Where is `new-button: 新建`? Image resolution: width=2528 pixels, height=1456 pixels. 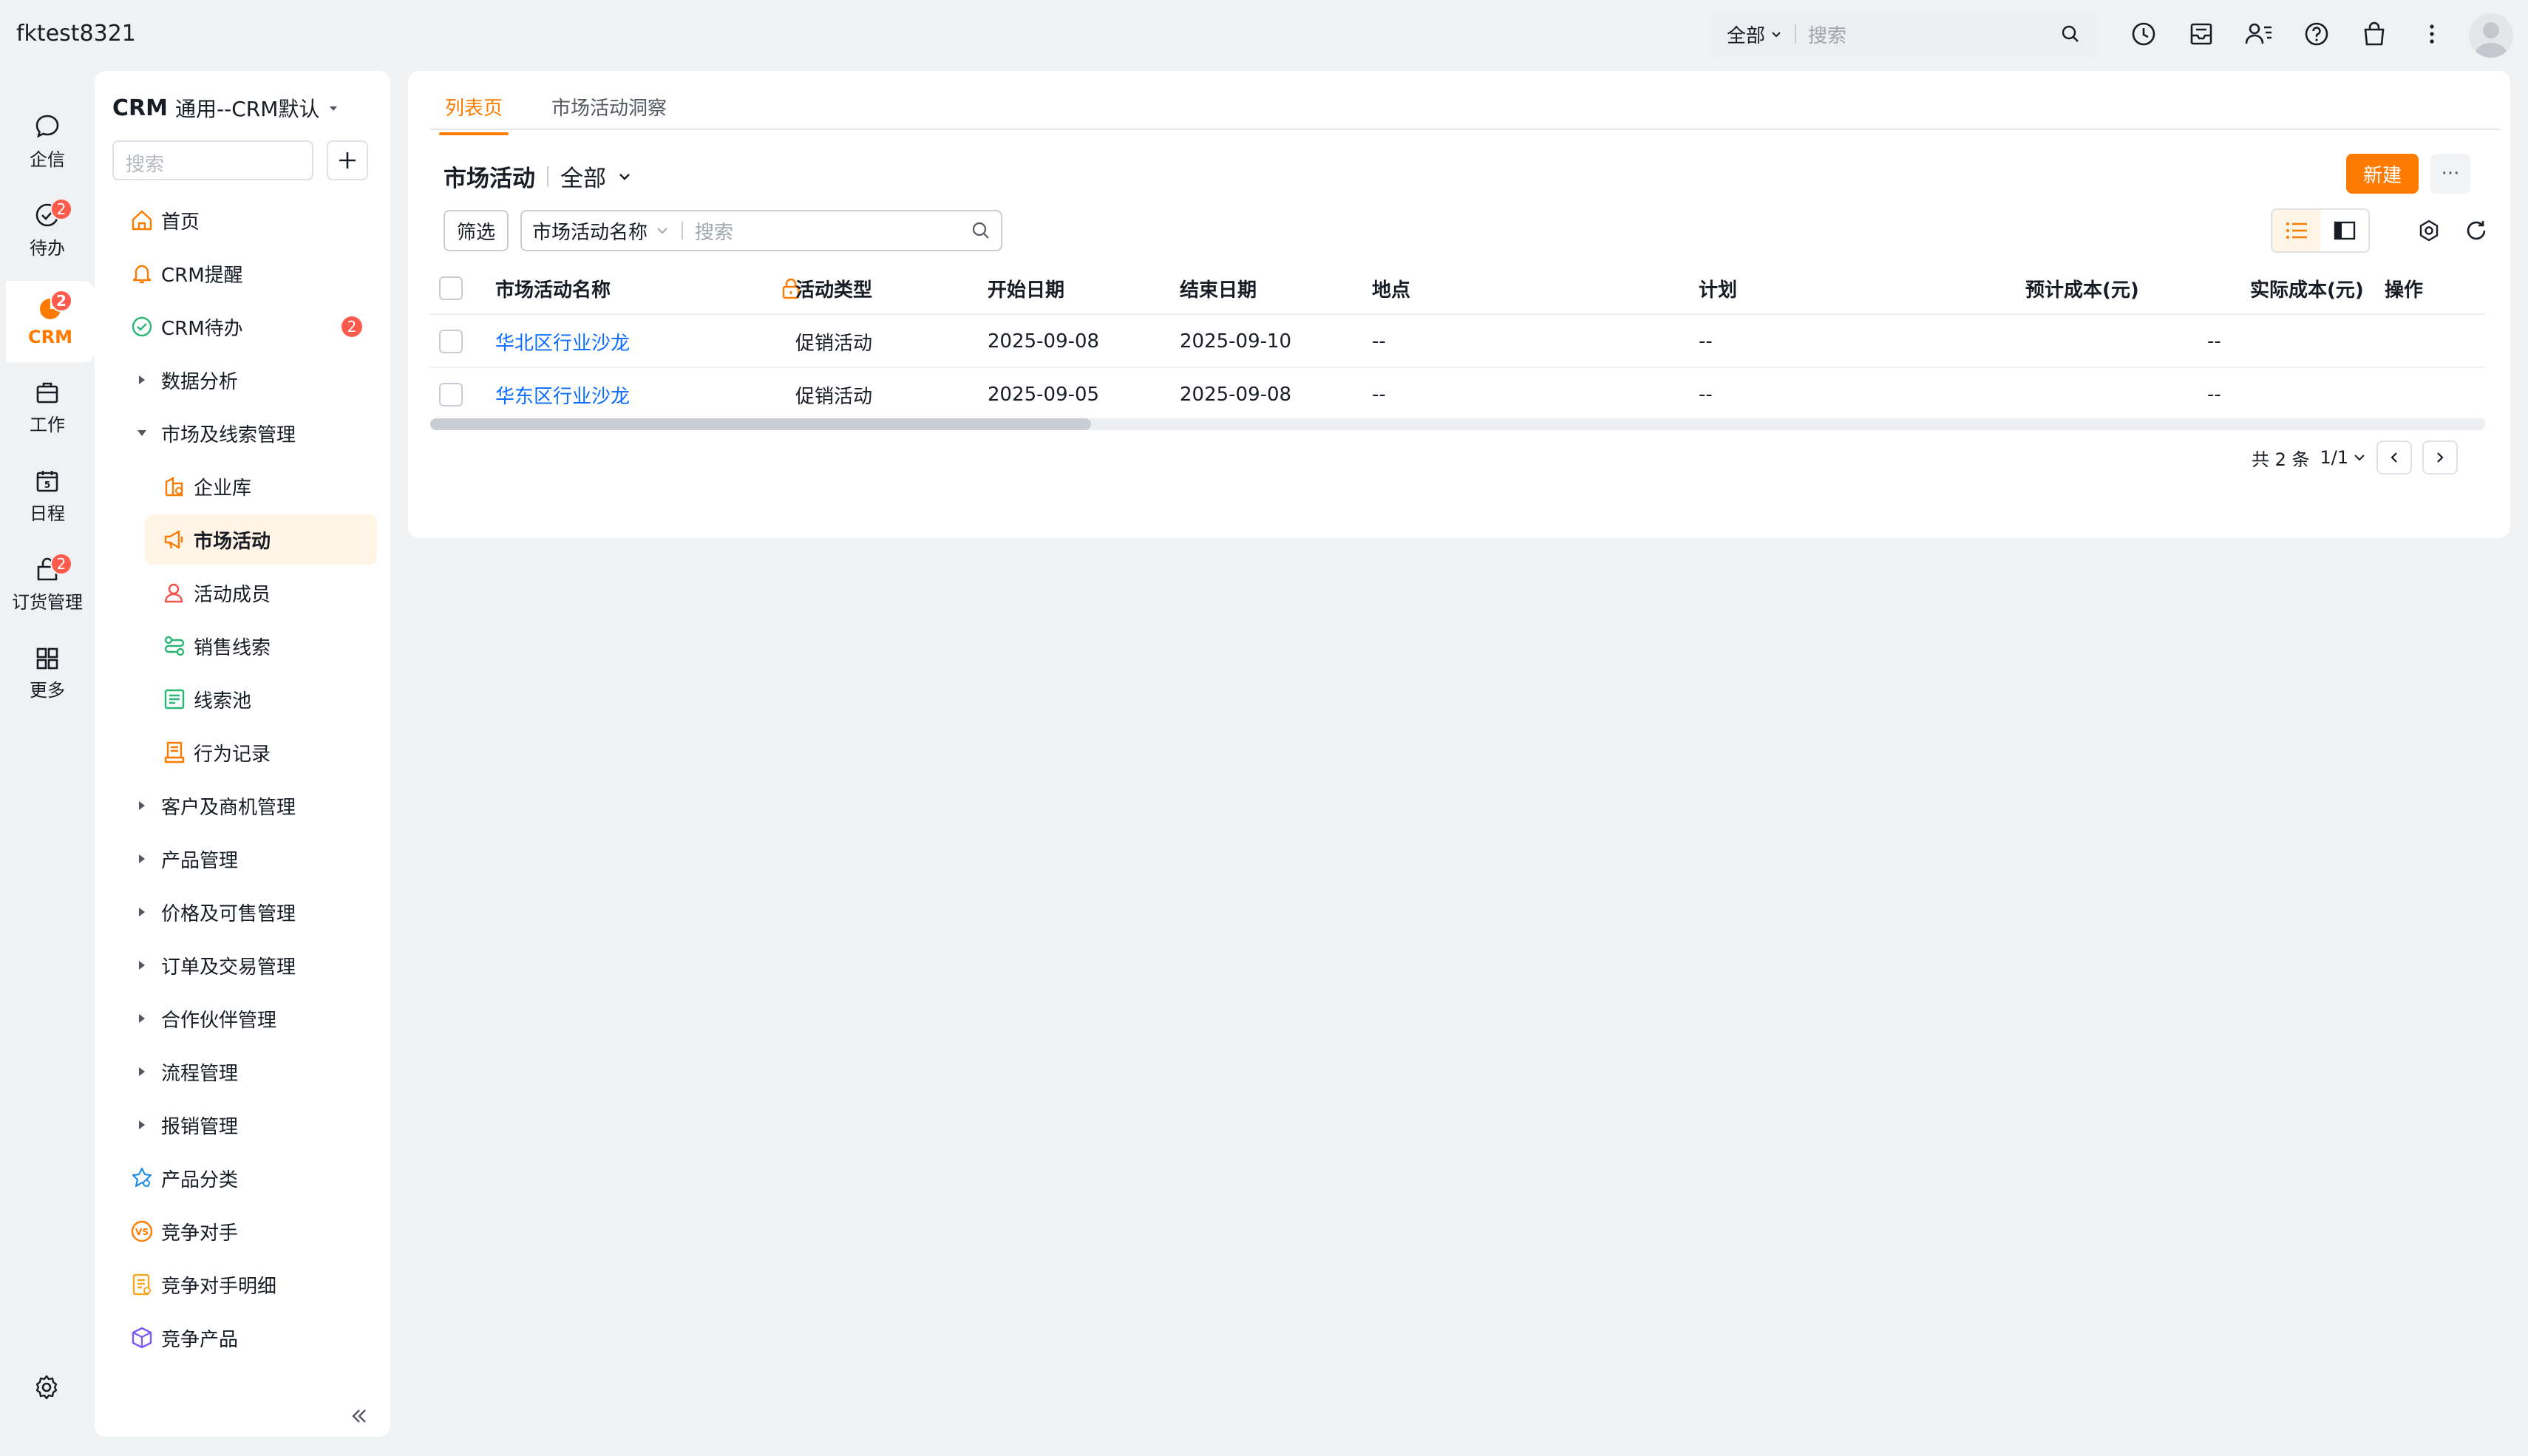 new-button: 新建 is located at coordinates (2382, 174).